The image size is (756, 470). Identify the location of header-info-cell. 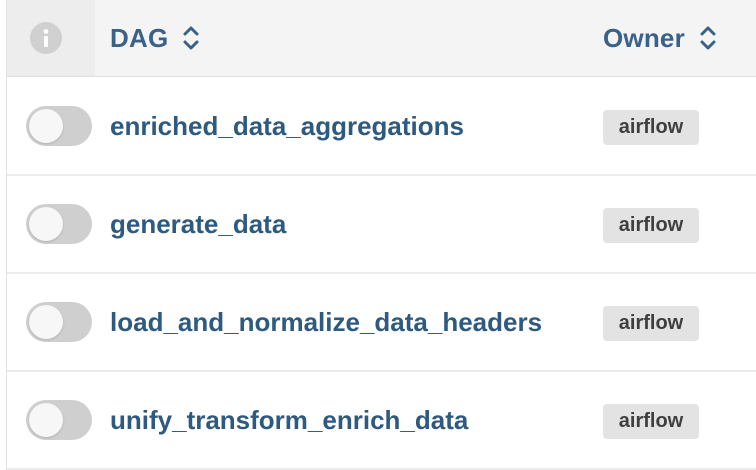
(51, 38).